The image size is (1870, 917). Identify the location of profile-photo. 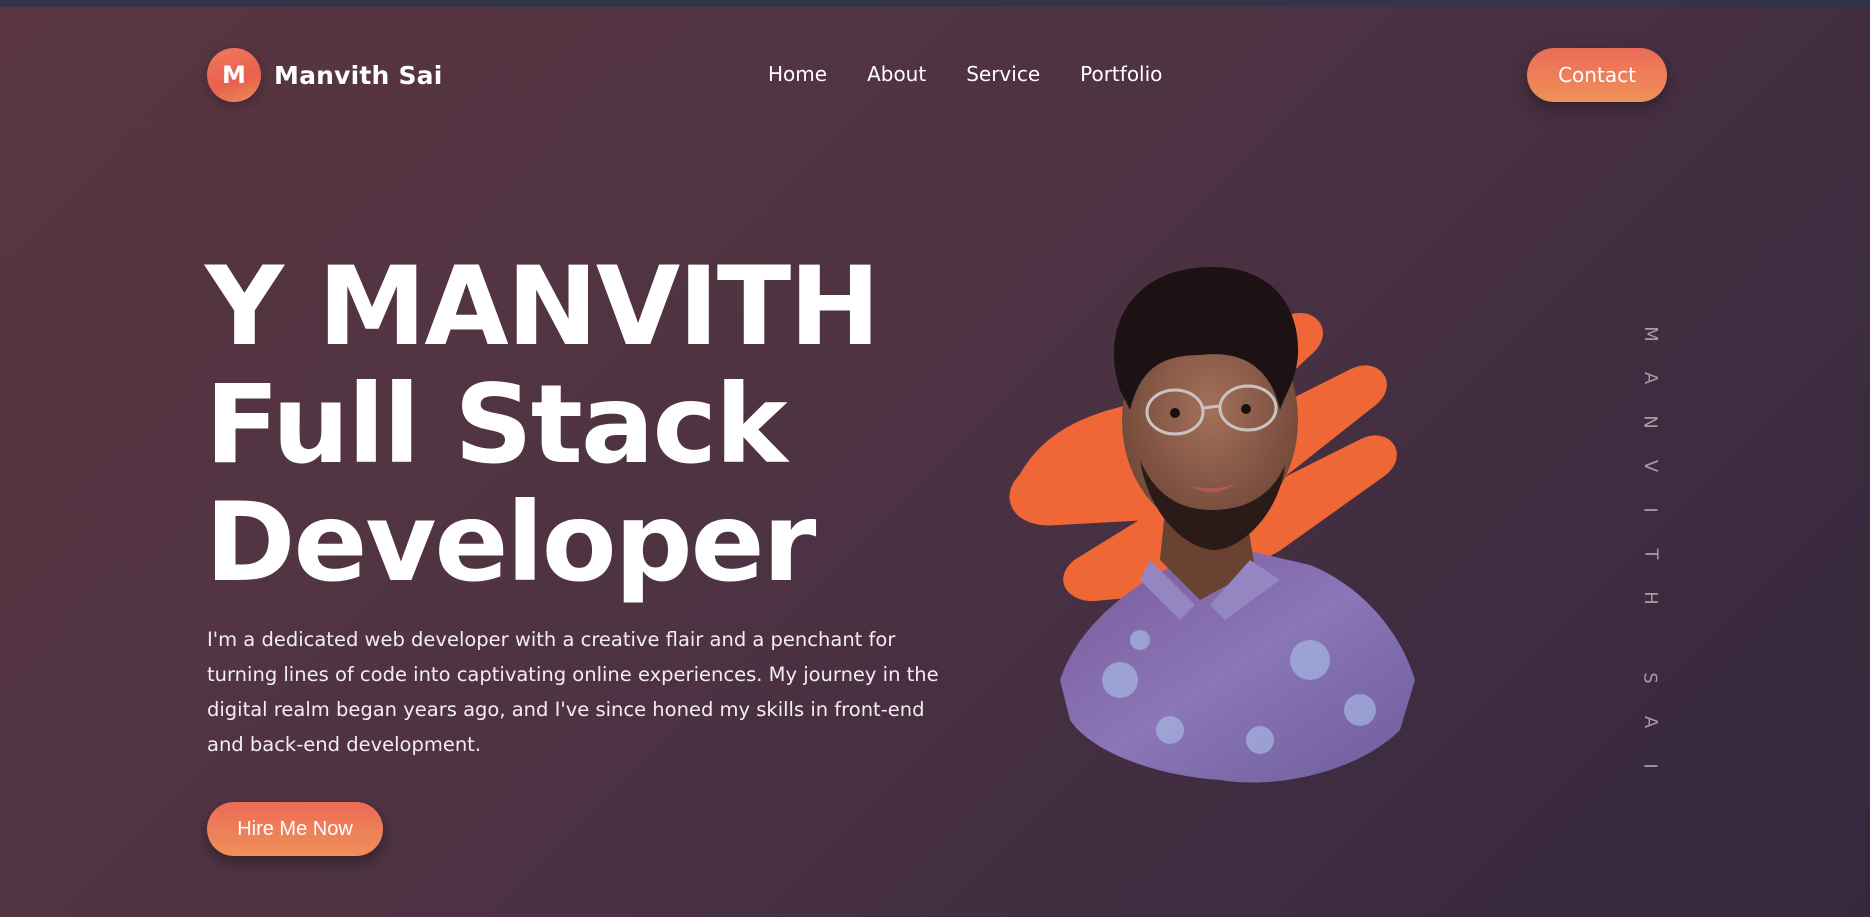
(1212, 524).